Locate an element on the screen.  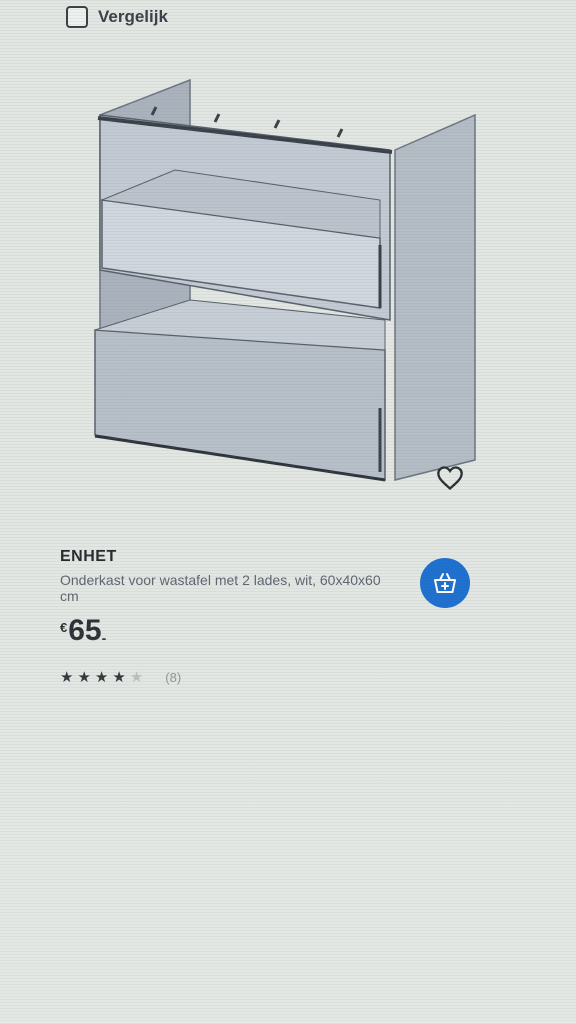
add-to-cart-icon is located at coordinates (445, 583).